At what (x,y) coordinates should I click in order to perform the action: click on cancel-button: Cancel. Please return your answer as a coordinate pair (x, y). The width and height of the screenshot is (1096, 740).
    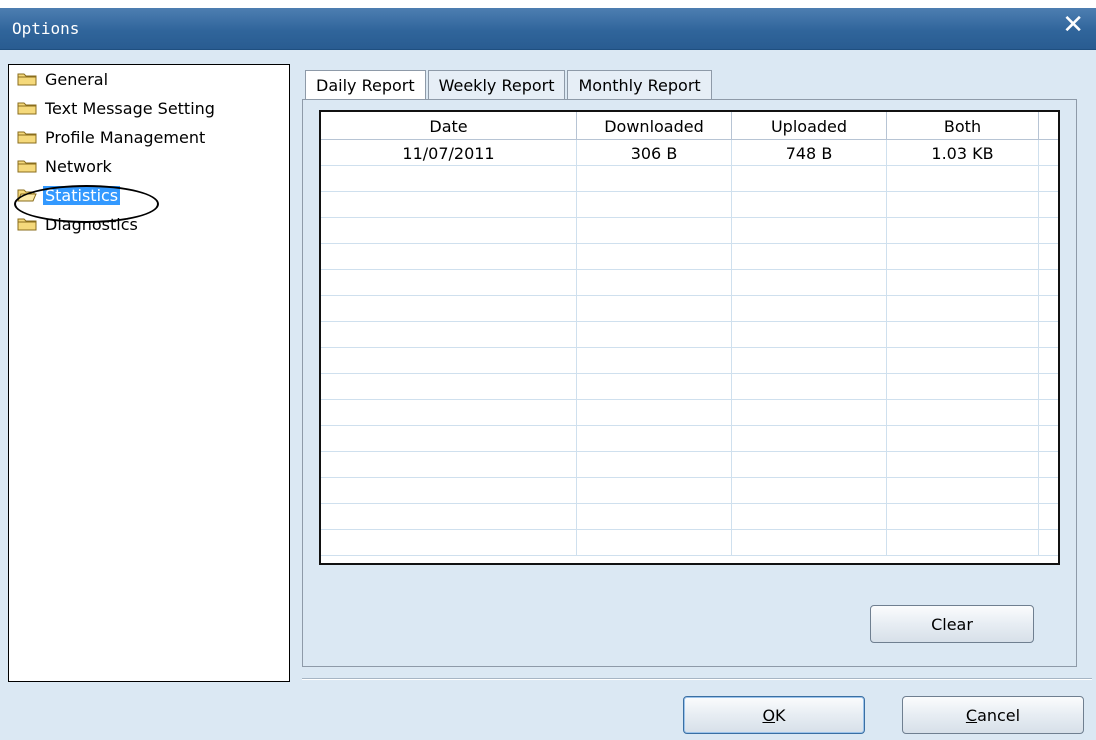
    Looking at the image, I should click on (993, 715).